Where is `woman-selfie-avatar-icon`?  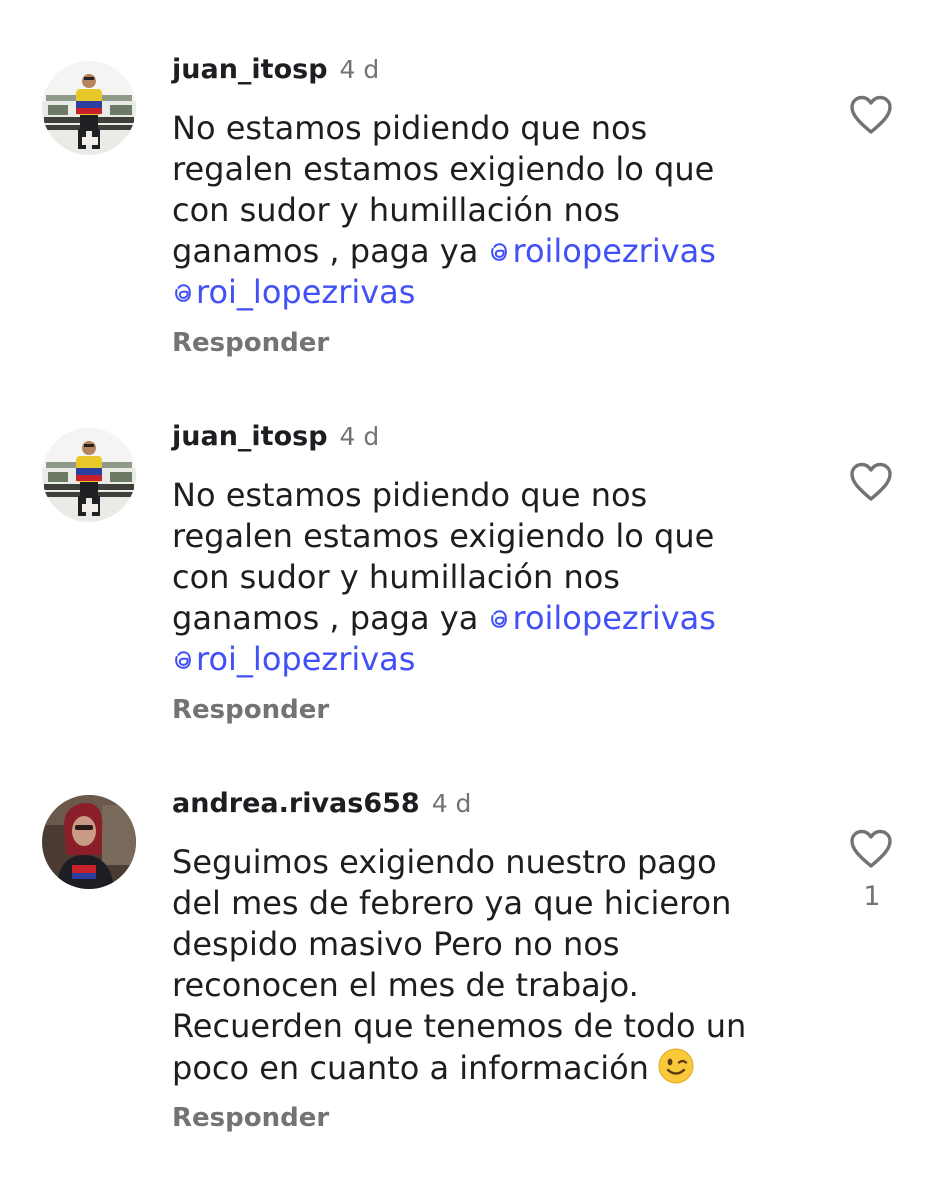 woman-selfie-avatar-icon is located at coordinates (89, 842).